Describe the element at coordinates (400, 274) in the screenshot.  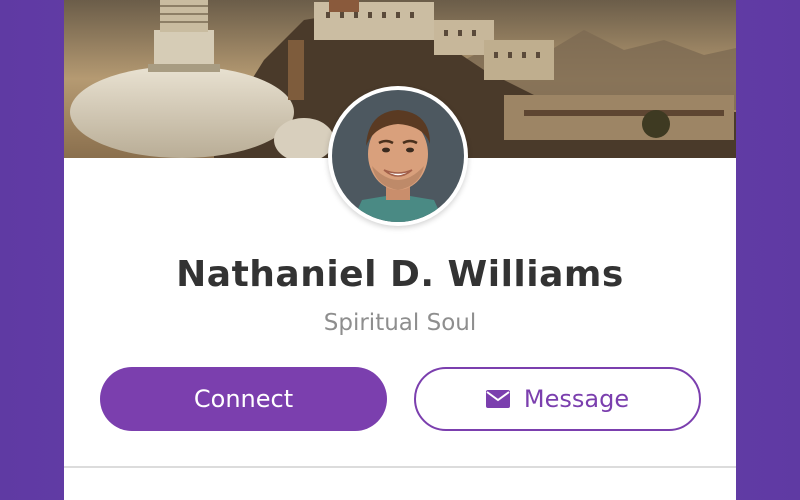
I see `profile-name: Nathaniel D. Williams` at that location.